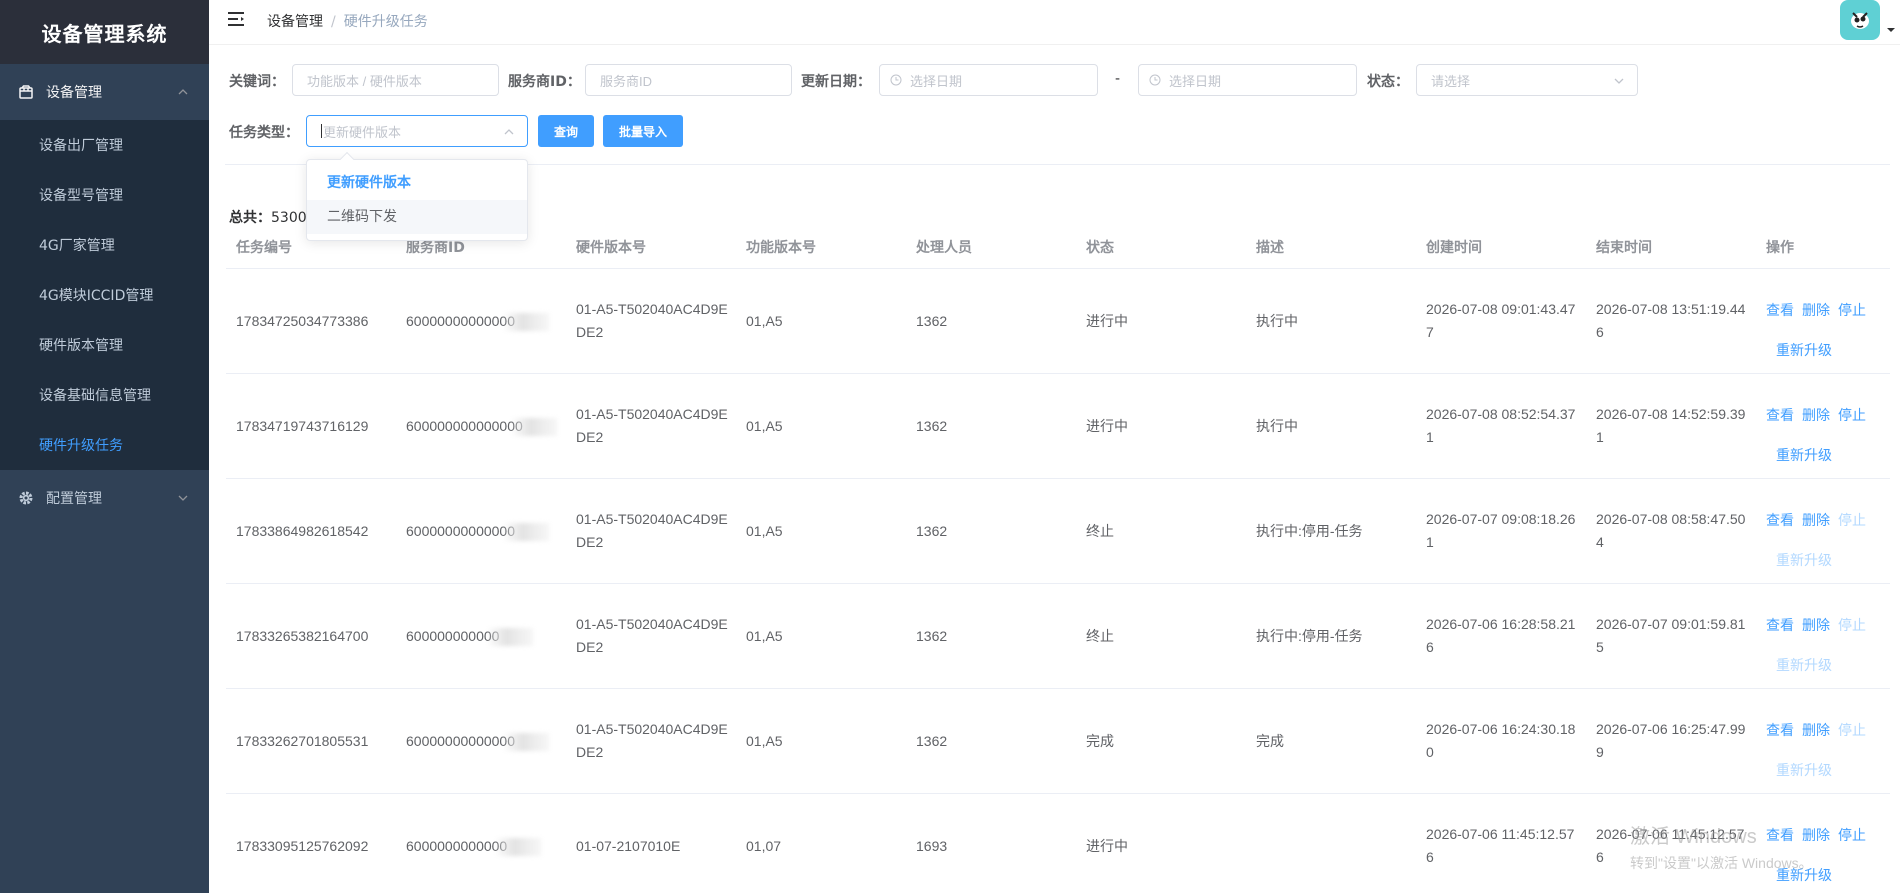 The image size is (1900, 893). Describe the element at coordinates (1100, 530) in the screenshot. I see `cell-status-text: 终止` at that location.